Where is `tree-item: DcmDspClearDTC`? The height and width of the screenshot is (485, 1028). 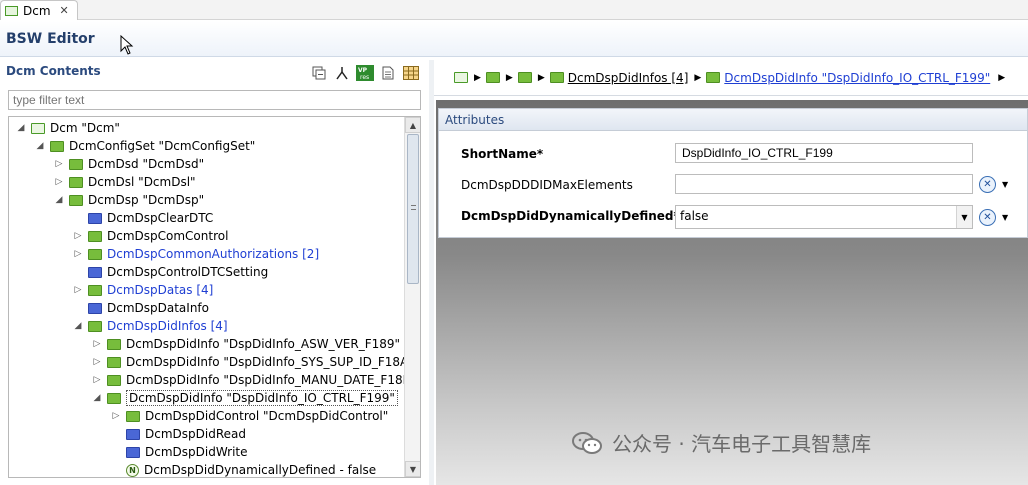 tree-item: DcmDspClearDTC is located at coordinates (142, 218).